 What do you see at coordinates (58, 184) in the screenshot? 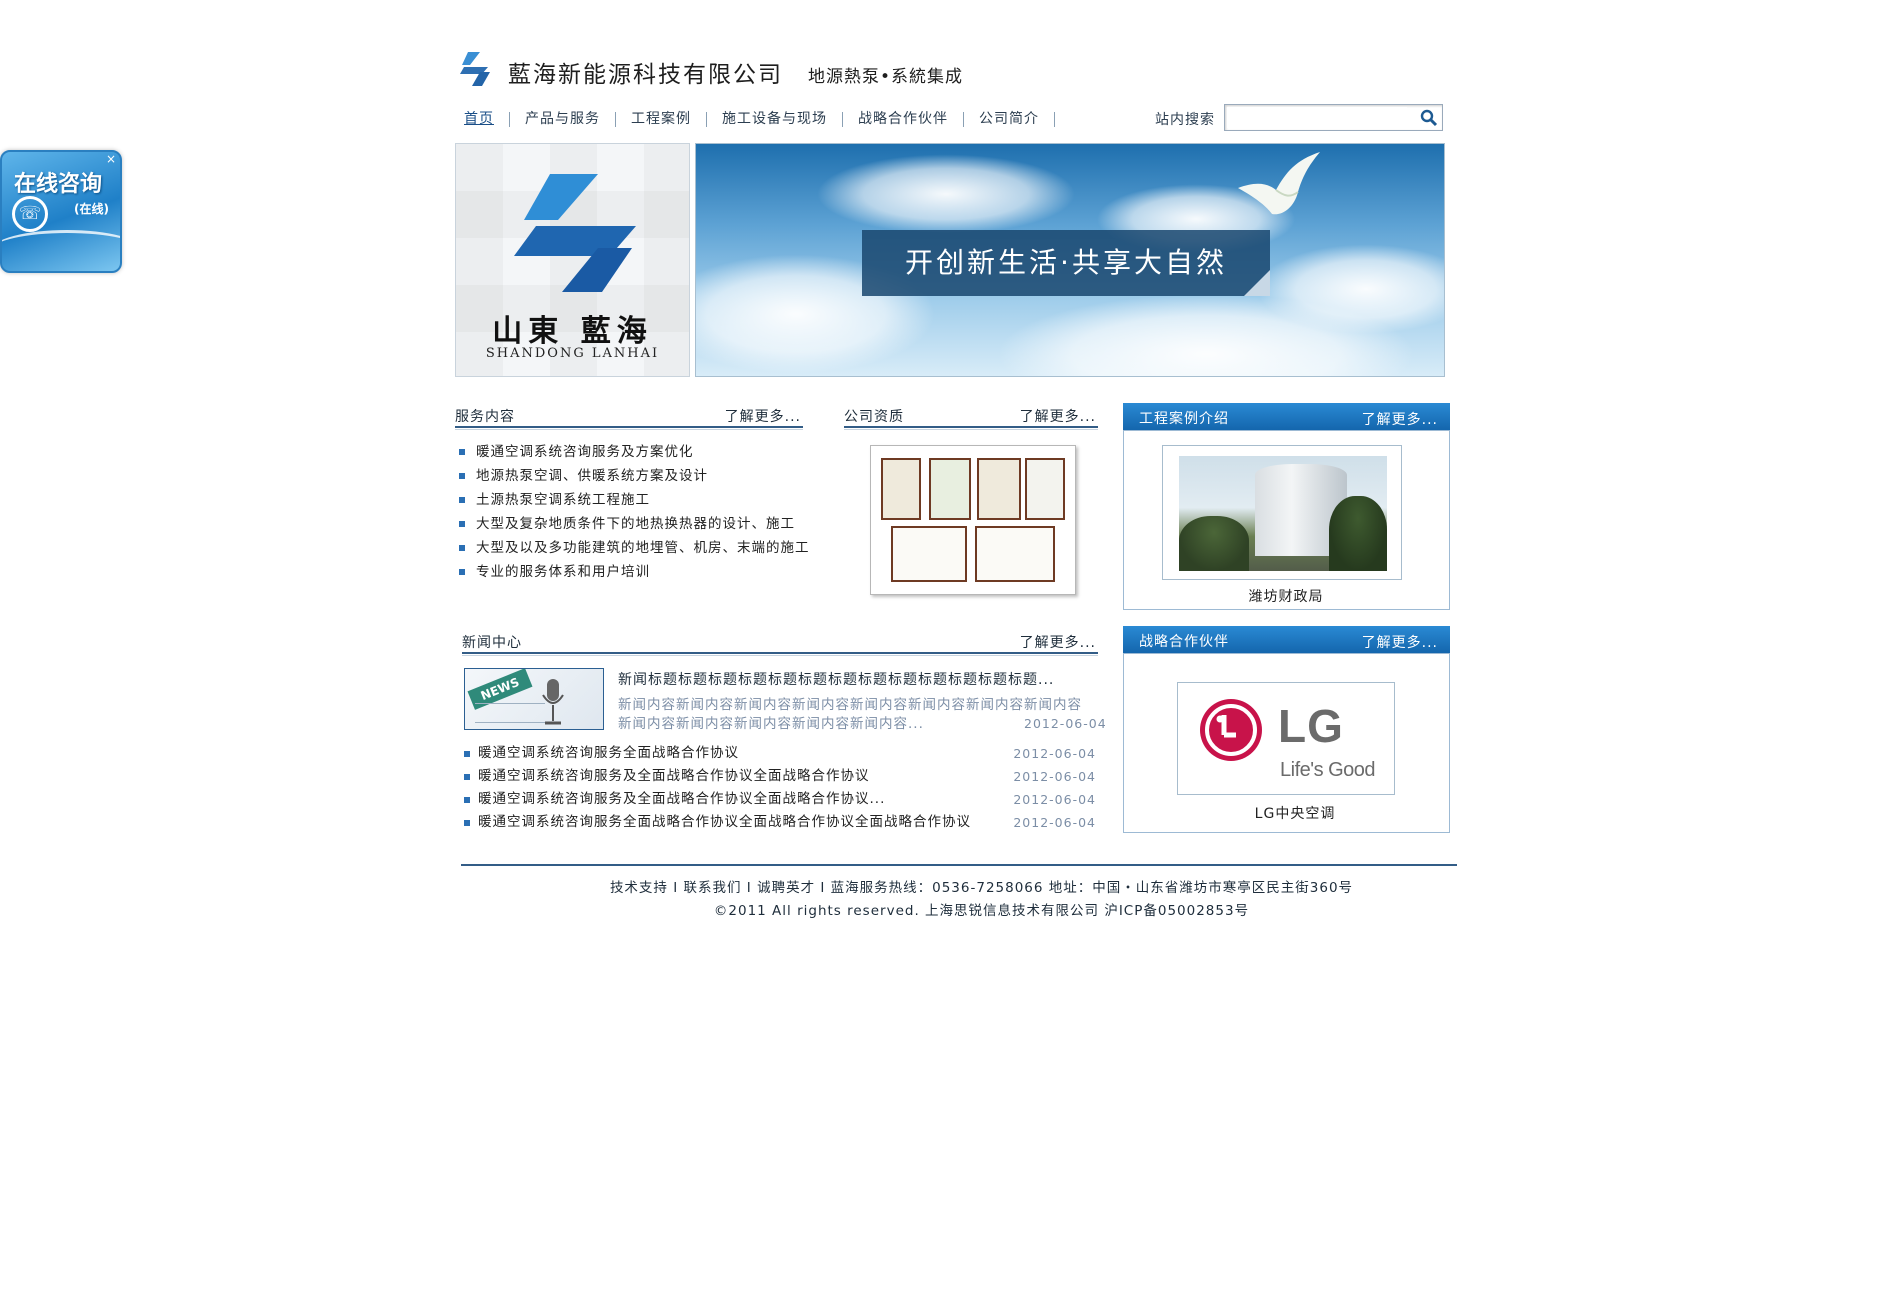
I see `consult-title: 在线咨询` at bounding box center [58, 184].